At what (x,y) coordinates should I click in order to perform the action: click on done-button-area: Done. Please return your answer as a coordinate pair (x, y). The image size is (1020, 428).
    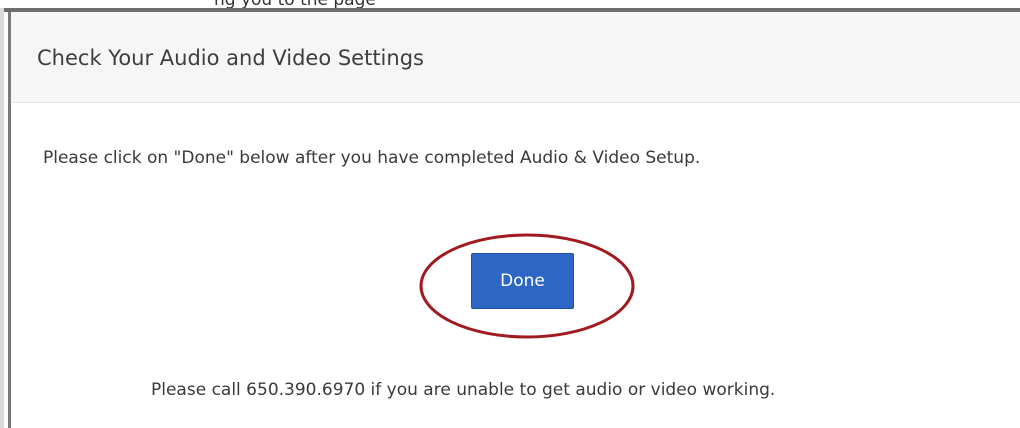
    Looking at the image, I should click on (527, 286).